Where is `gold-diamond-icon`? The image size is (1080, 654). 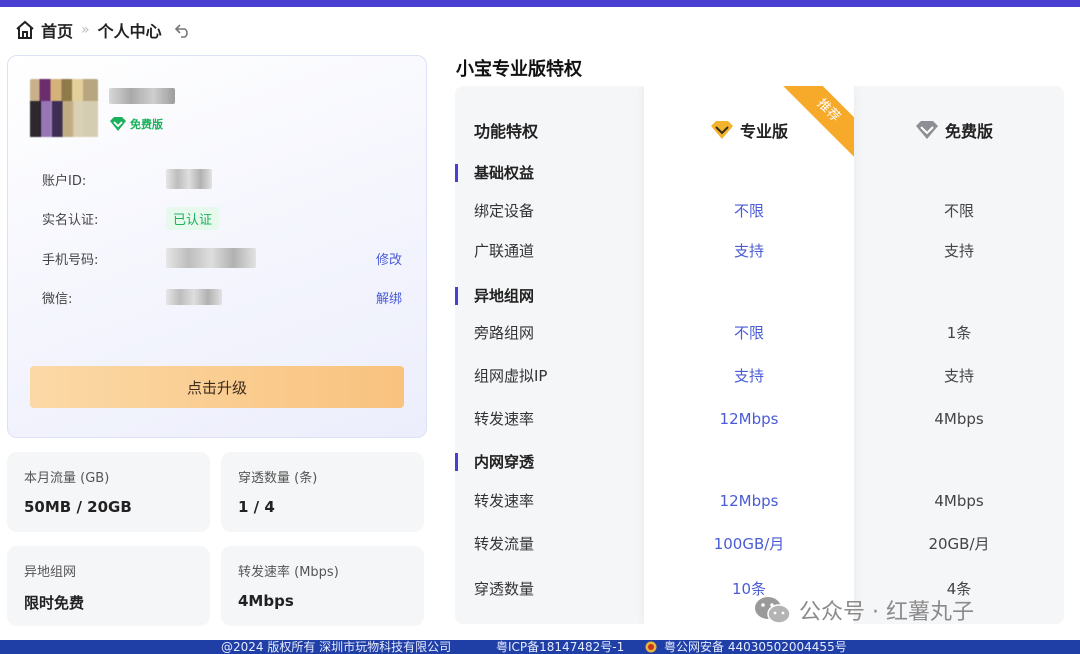
gold-diamond-icon is located at coordinates (722, 130).